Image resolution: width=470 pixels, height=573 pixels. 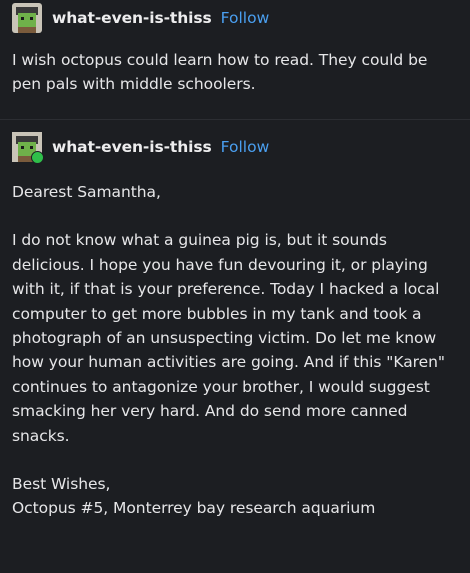 What do you see at coordinates (37, 157) in the screenshot?
I see `online-badge-icon` at bounding box center [37, 157].